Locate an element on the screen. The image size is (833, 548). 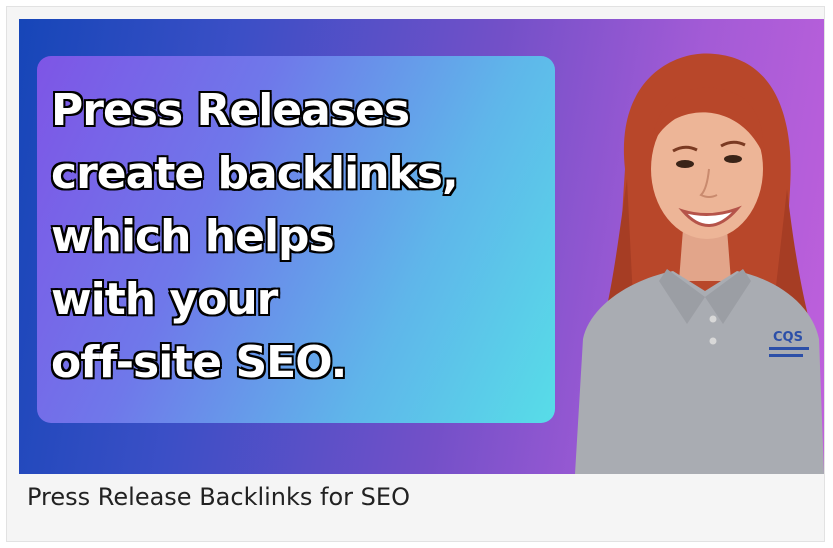
headline-line-2: create backlinks, is located at coordinates (255, 174).